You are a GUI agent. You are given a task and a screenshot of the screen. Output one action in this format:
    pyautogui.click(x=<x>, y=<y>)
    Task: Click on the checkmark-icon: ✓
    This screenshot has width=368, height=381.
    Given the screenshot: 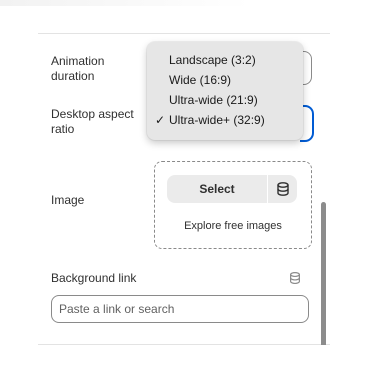 What is the action you would take?
    pyautogui.click(x=160, y=120)
    